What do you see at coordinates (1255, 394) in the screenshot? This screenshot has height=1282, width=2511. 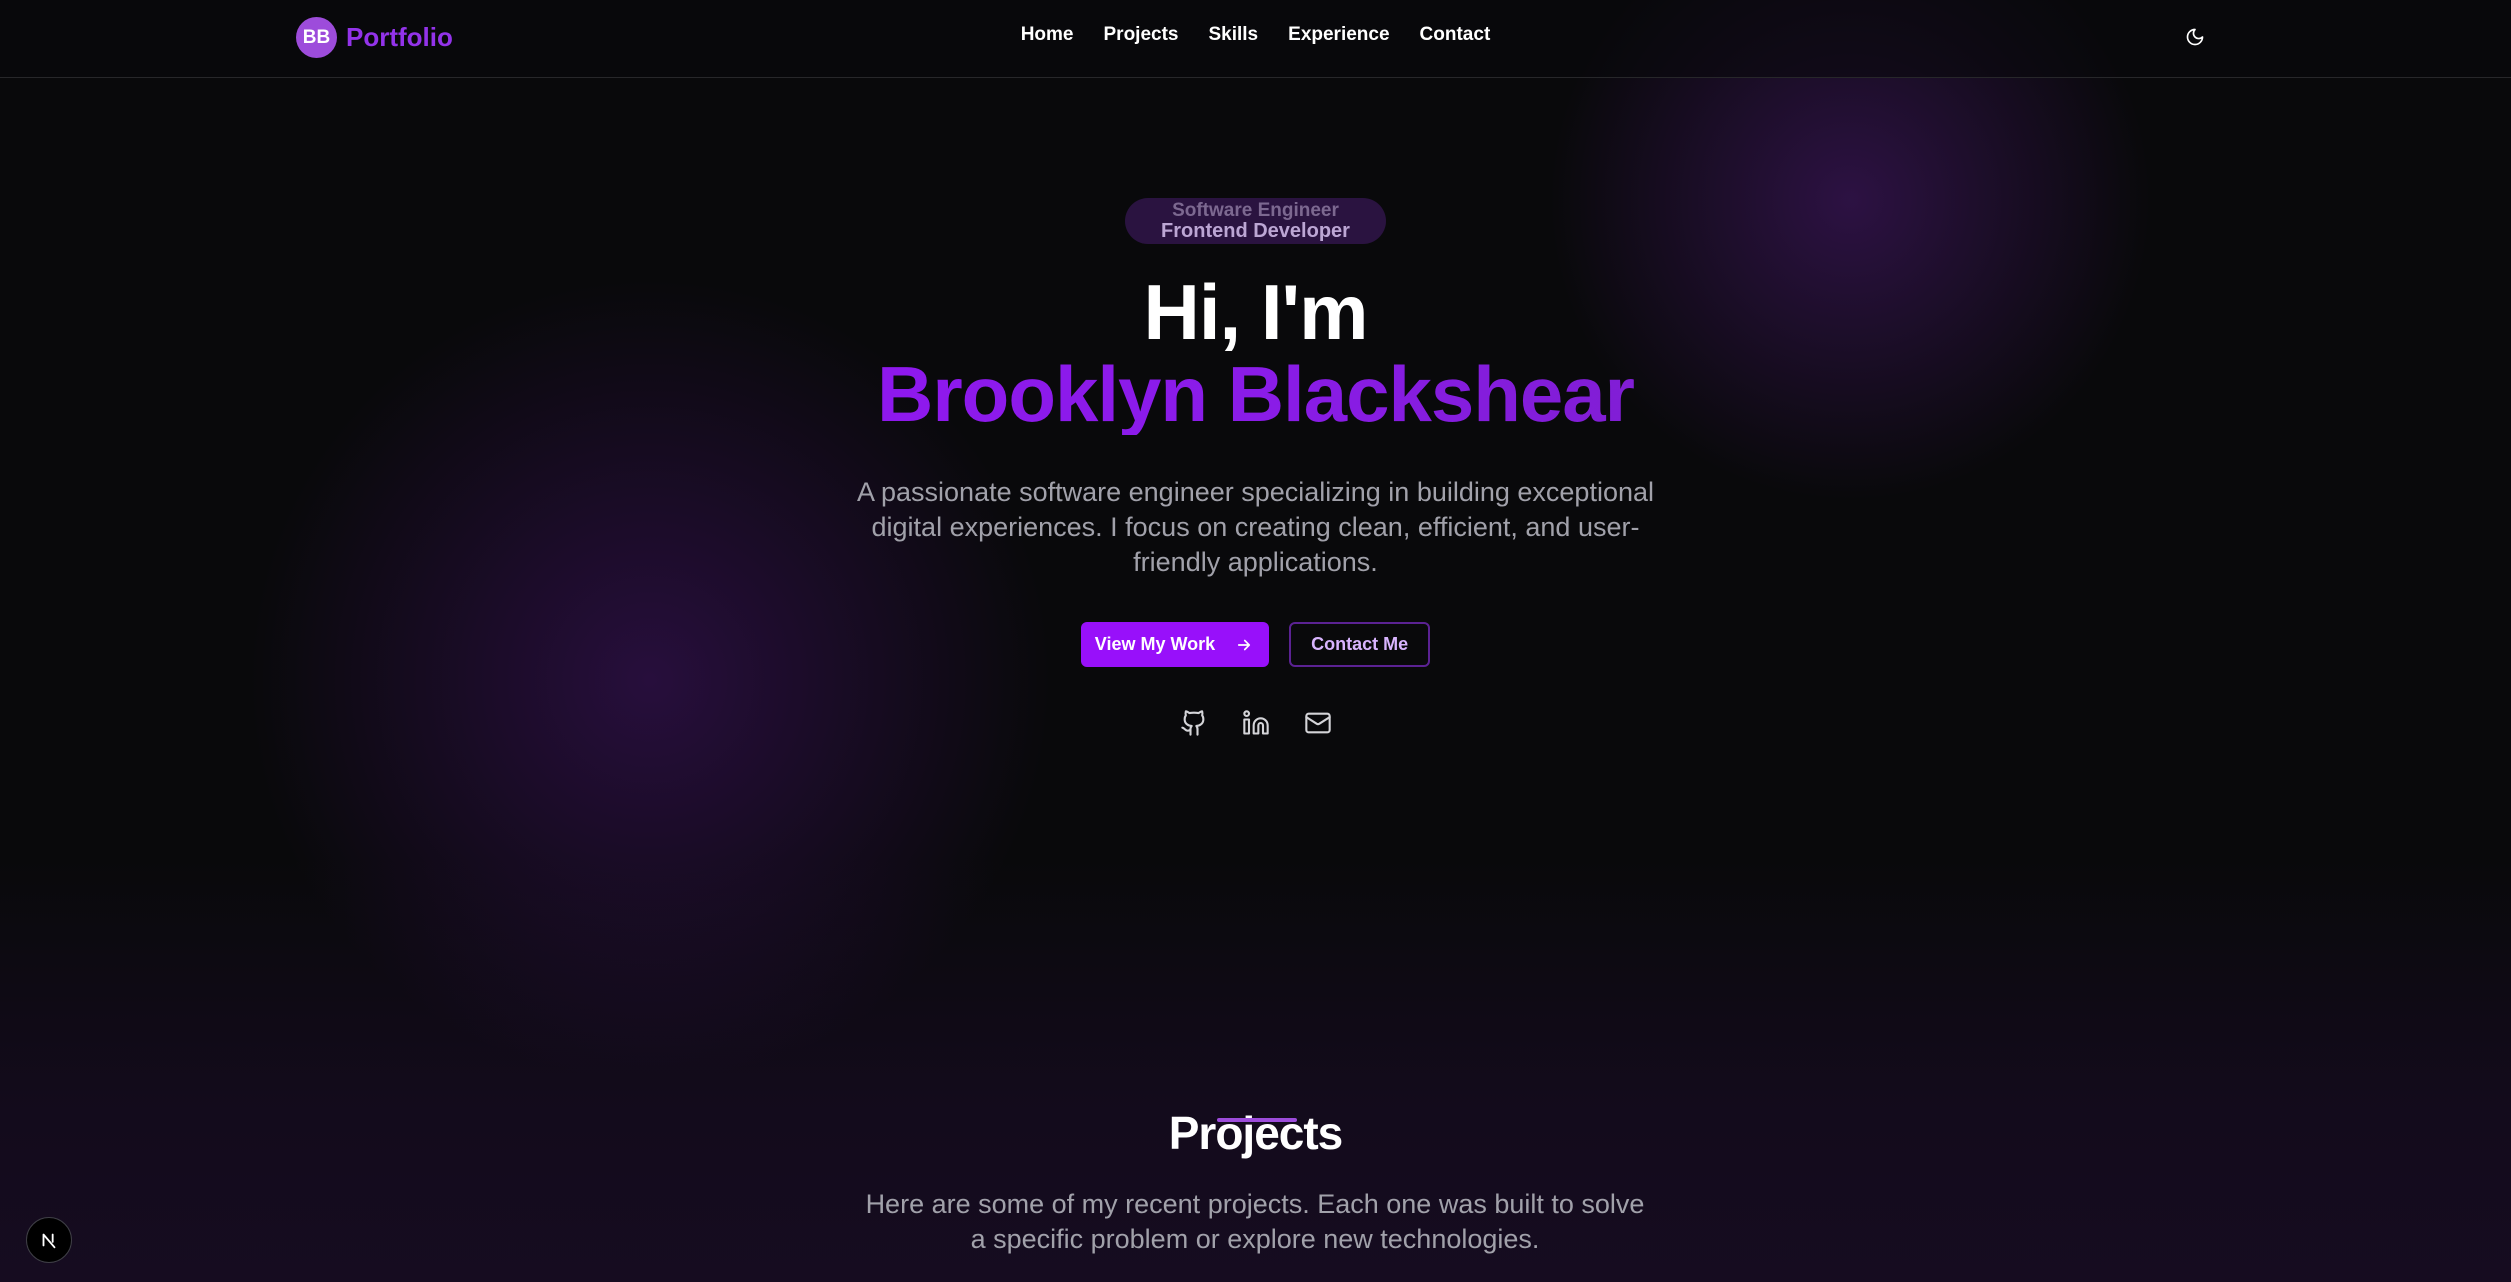 I see `hero-name: Brooklyn Blackshear` at bounding box center [1255, 394].